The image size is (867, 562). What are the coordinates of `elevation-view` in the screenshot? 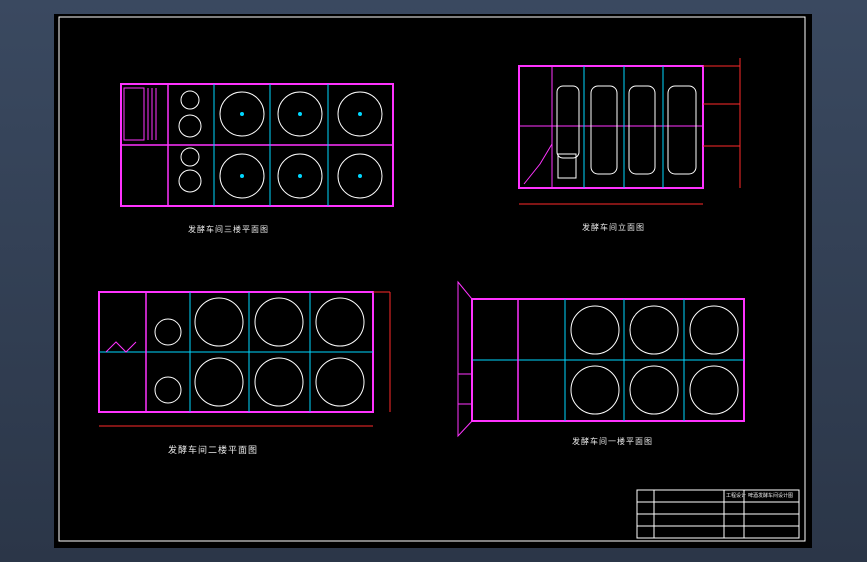 It's located at (629, 131).